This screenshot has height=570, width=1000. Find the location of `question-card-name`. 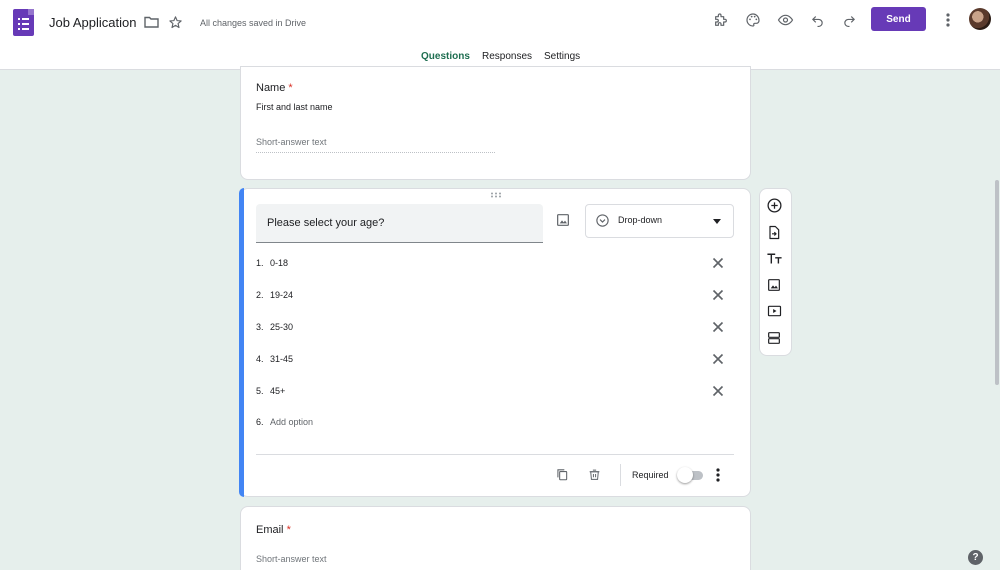

question-card-name is located at coordinates (495, 123).